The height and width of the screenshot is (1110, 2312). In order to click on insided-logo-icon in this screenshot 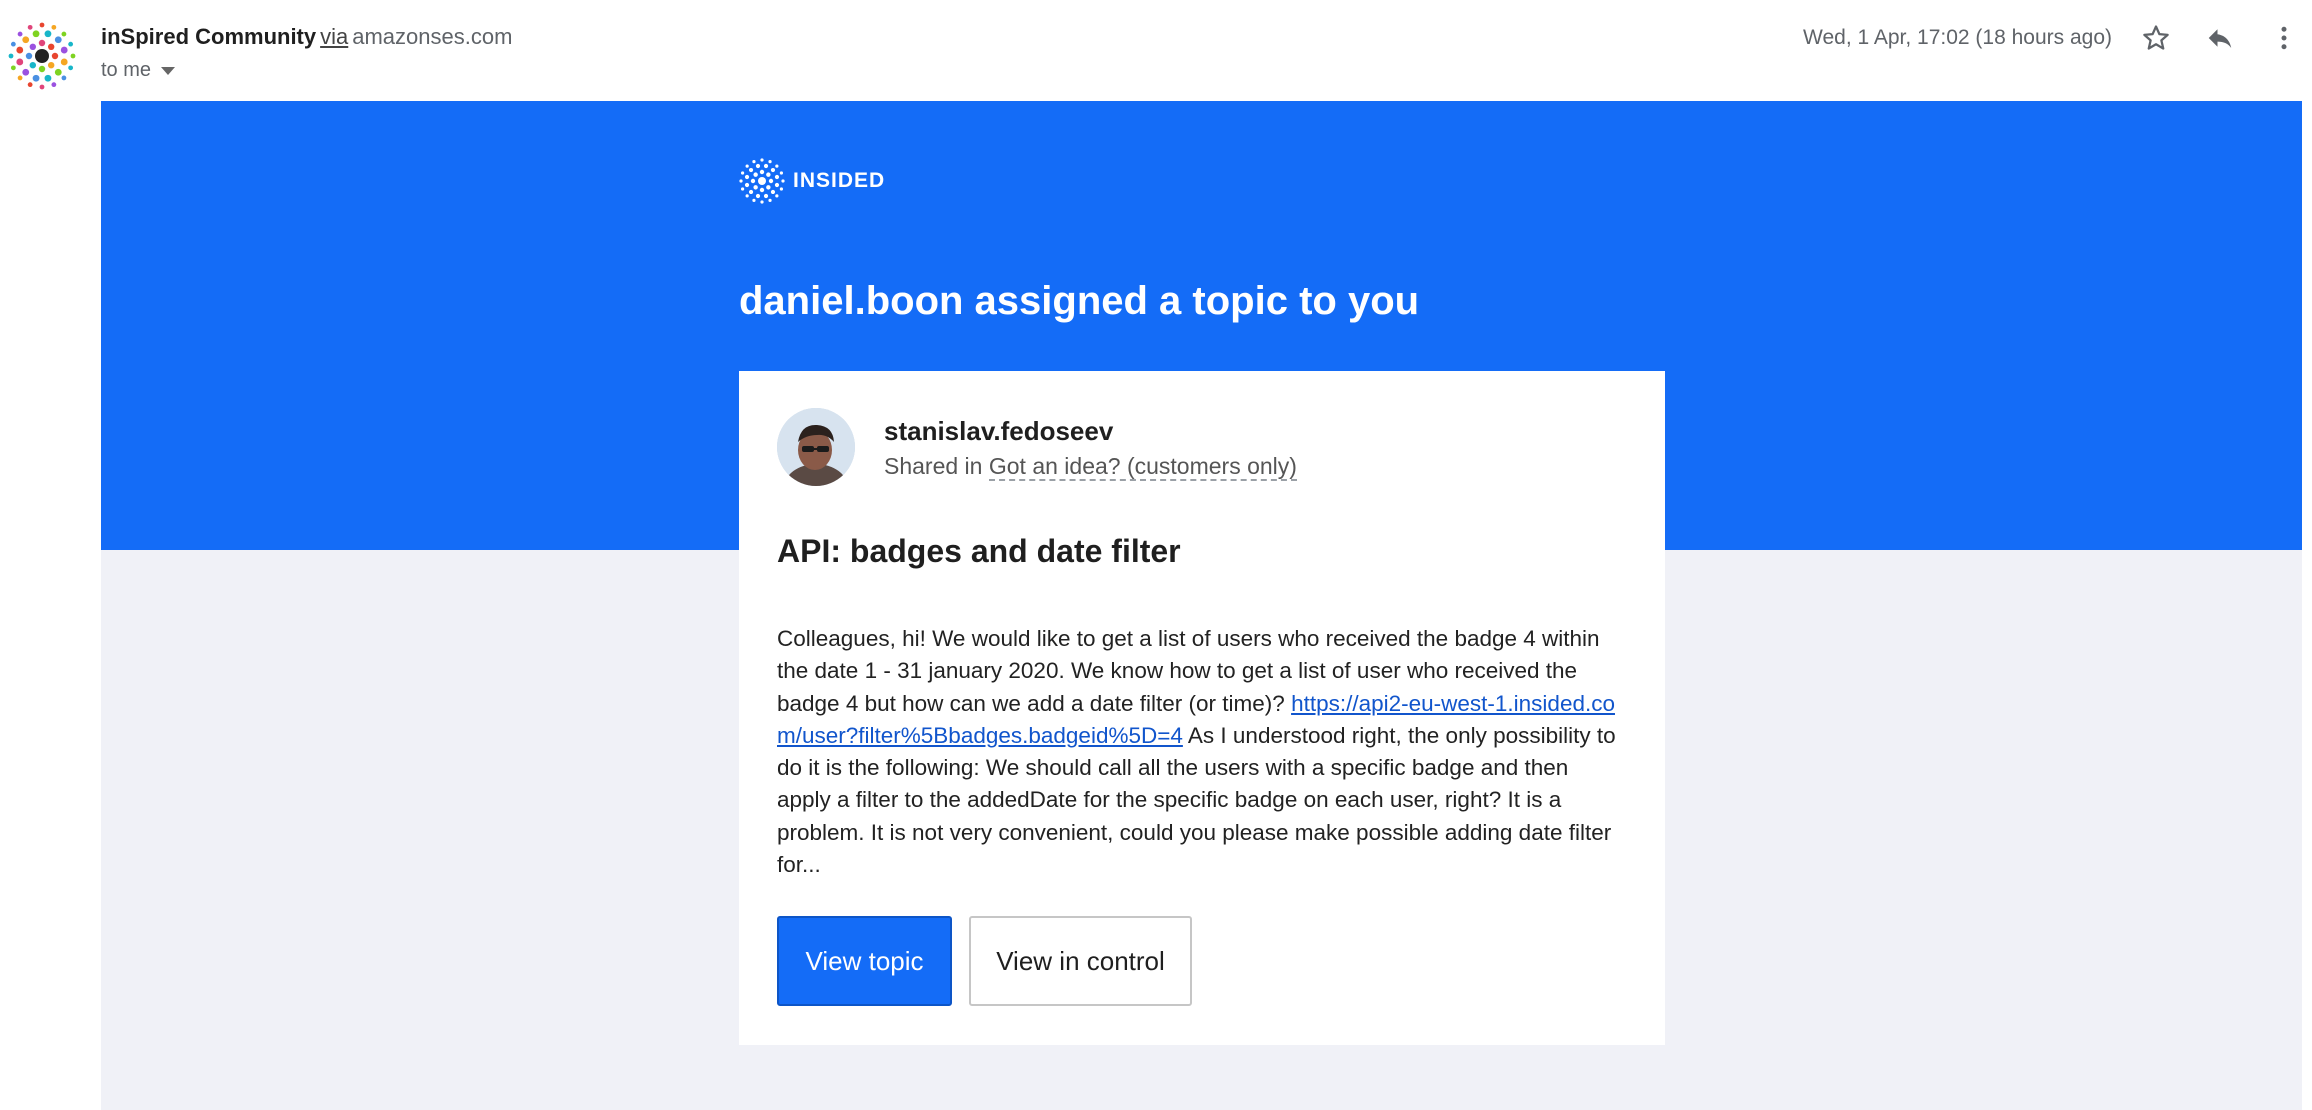, I will do `click(762, 181)`.